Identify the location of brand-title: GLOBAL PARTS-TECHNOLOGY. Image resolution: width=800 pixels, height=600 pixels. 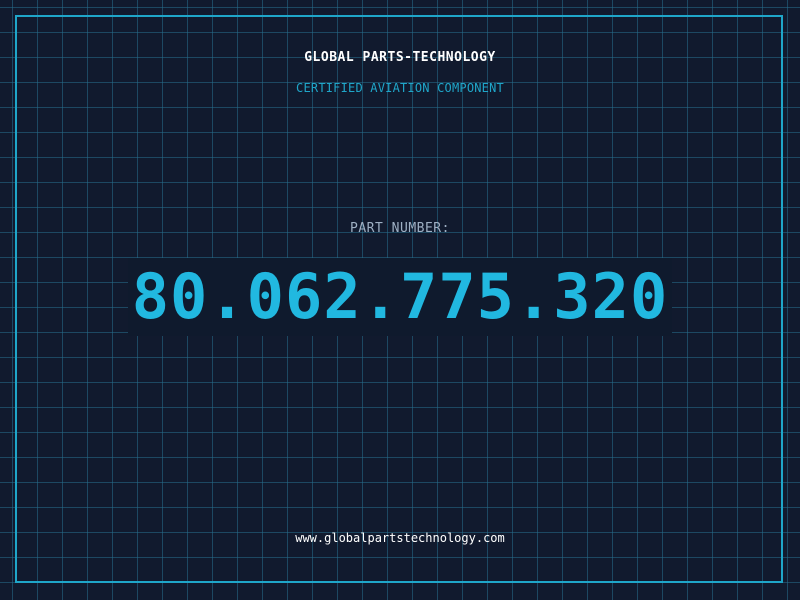
(400, 57).